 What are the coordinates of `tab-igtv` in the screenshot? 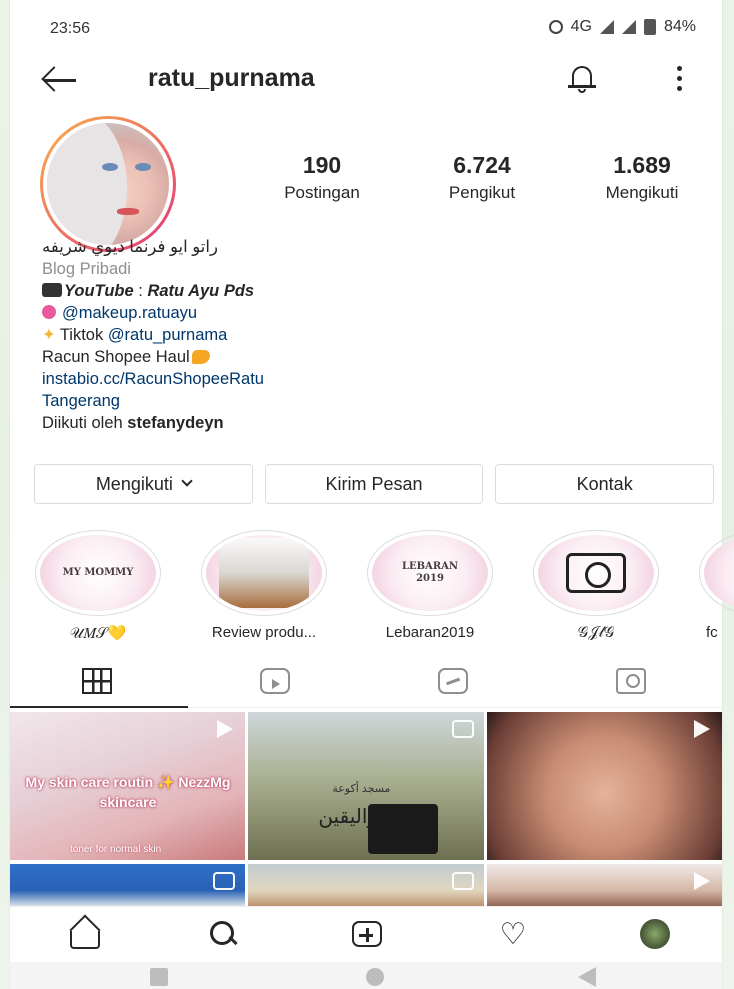 It's located at (455, 684).